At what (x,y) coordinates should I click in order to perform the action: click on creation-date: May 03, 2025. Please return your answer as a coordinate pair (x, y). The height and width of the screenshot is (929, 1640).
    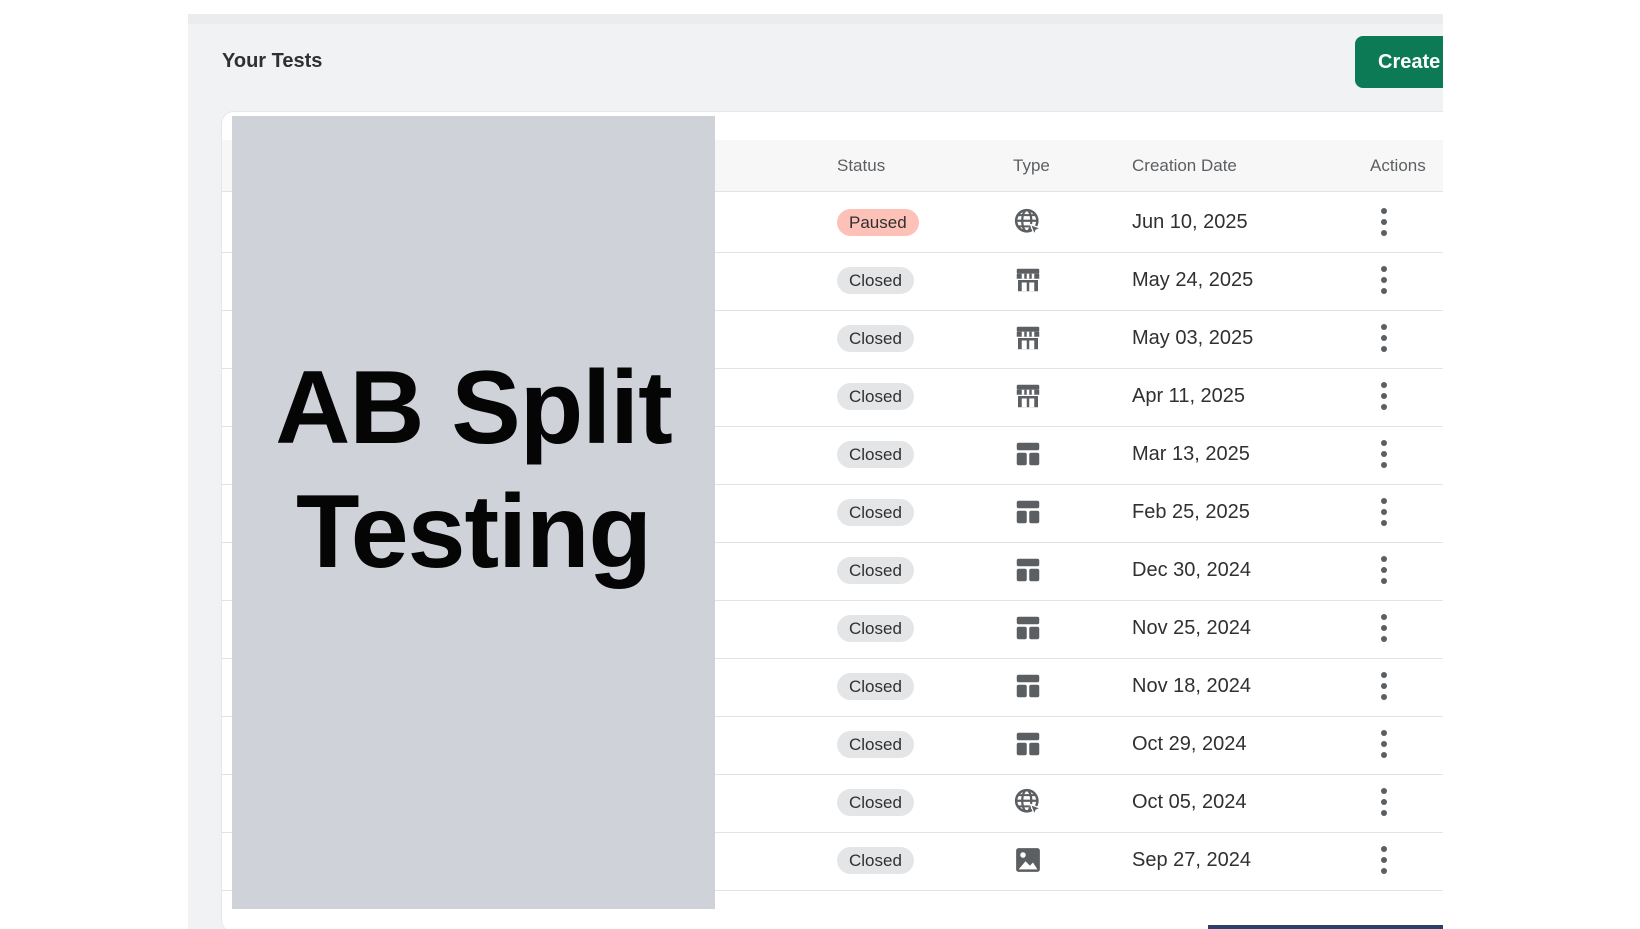
    Looking at the image, I should click on (1193, 338).